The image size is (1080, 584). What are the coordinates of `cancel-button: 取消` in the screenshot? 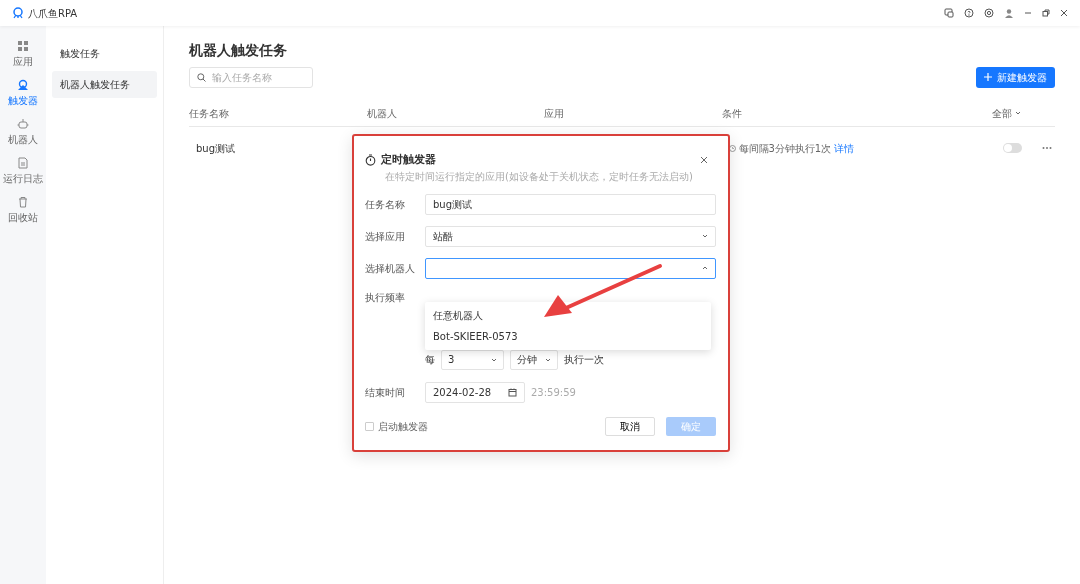 It's located at (630, 426).